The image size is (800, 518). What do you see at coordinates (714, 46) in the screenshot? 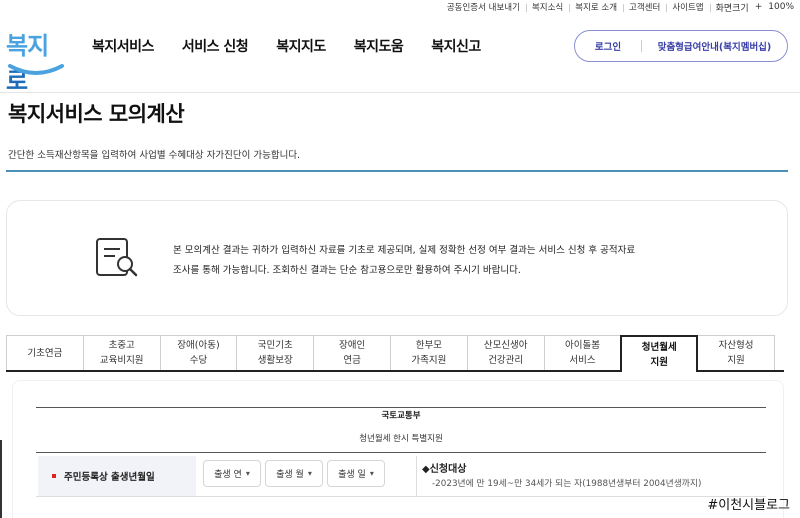
I see `membership-button: 맞춤형급여안내(복지멤버십)` at bounding box center [714, 46].